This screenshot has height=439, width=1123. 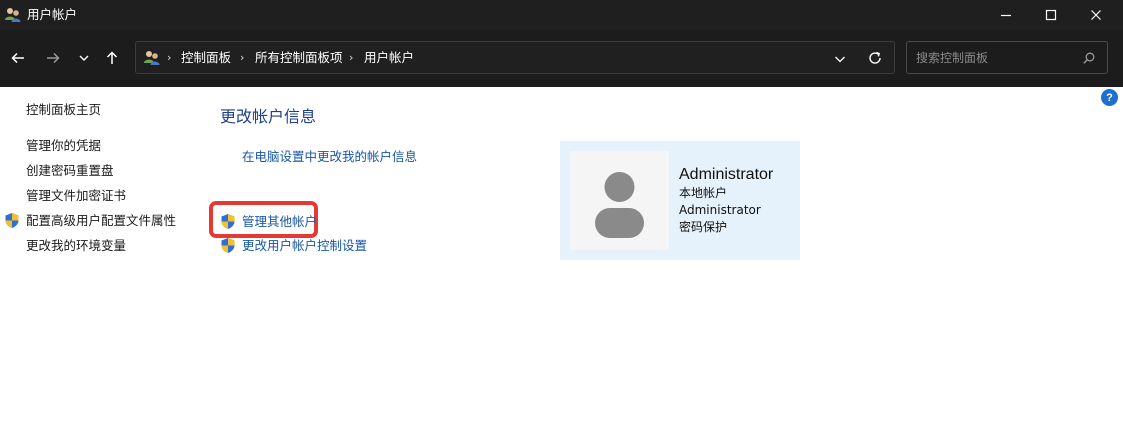 I want to click on close-icon, so click(x=1096, y=15).